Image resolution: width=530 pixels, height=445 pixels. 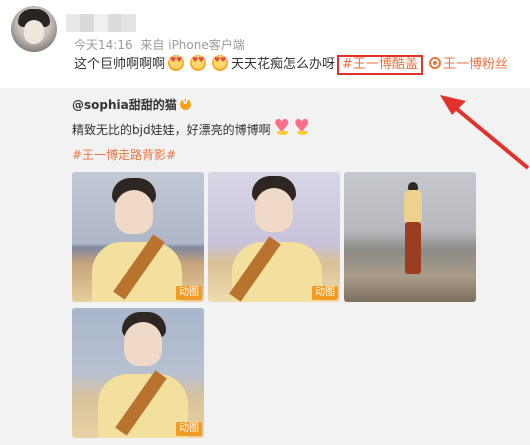 What do you see at coordinates (124, 154) in the screenshot?
I see `repost-hashtag-link: #王一博走路背影#` at bounding box center [124, 154].